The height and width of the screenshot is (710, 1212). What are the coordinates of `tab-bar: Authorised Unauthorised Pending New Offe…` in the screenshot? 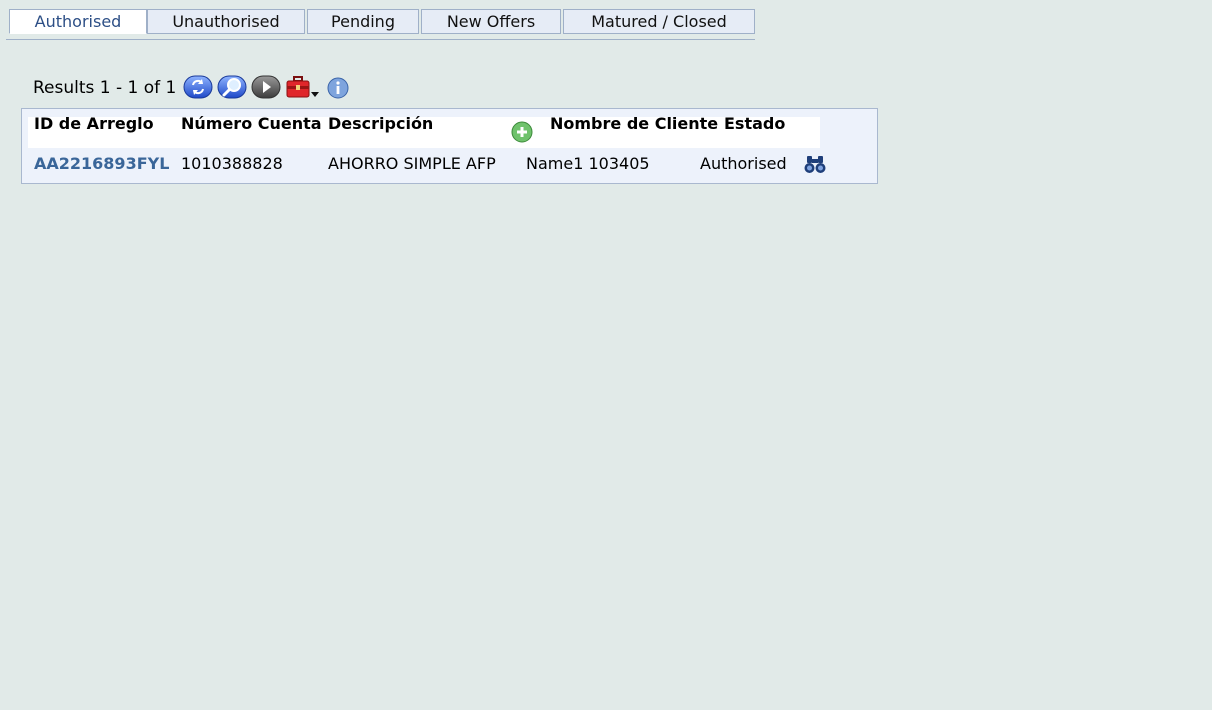 It's located at (380, 24).